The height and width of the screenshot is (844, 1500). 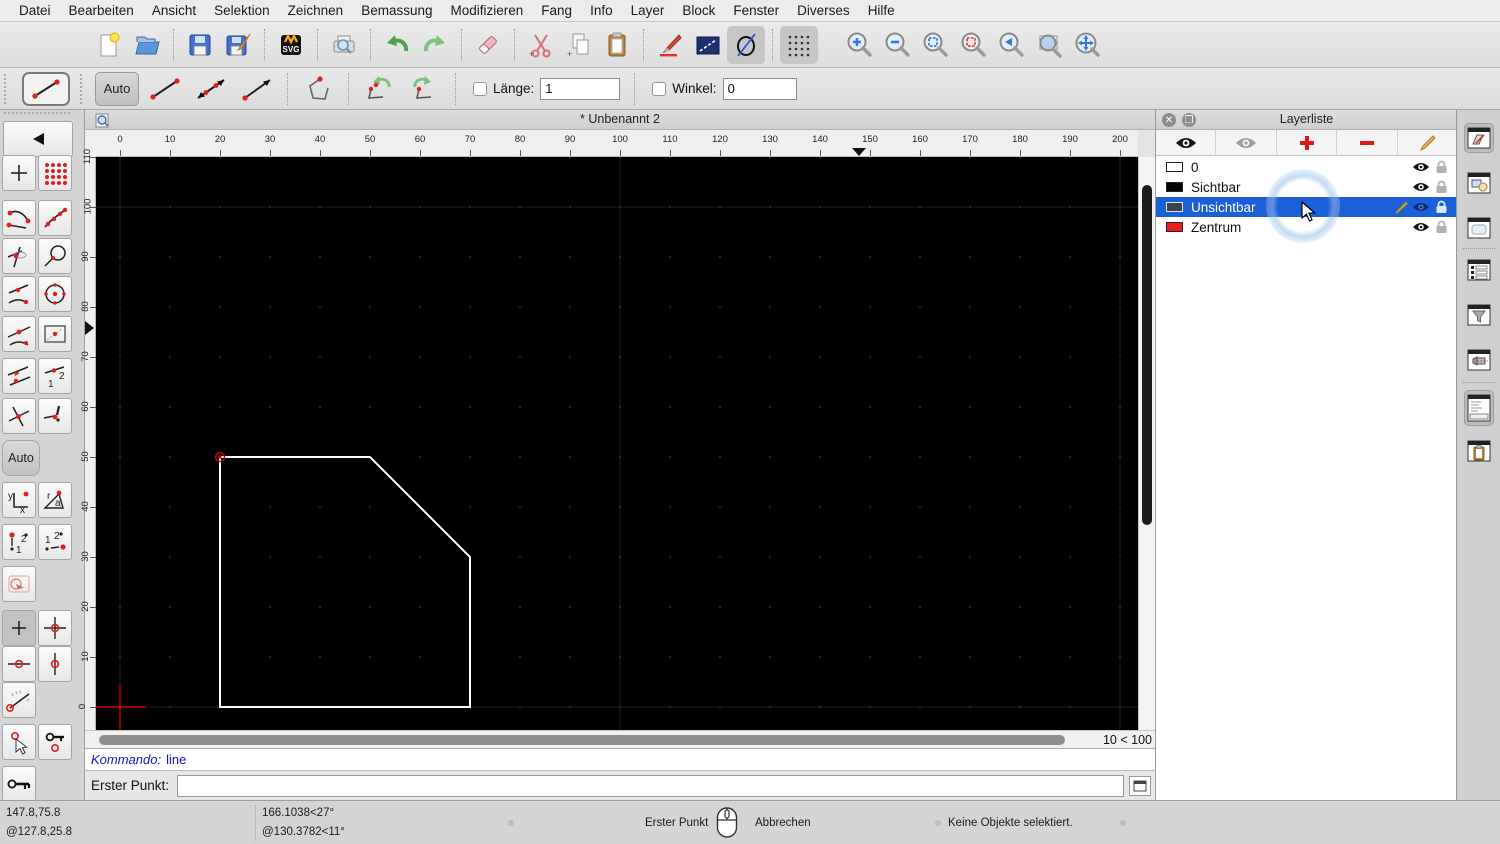 What do you see at coordinates (541, 45) in the screenshot?
I see `cut-button: +` at bounding box center [541, 45].